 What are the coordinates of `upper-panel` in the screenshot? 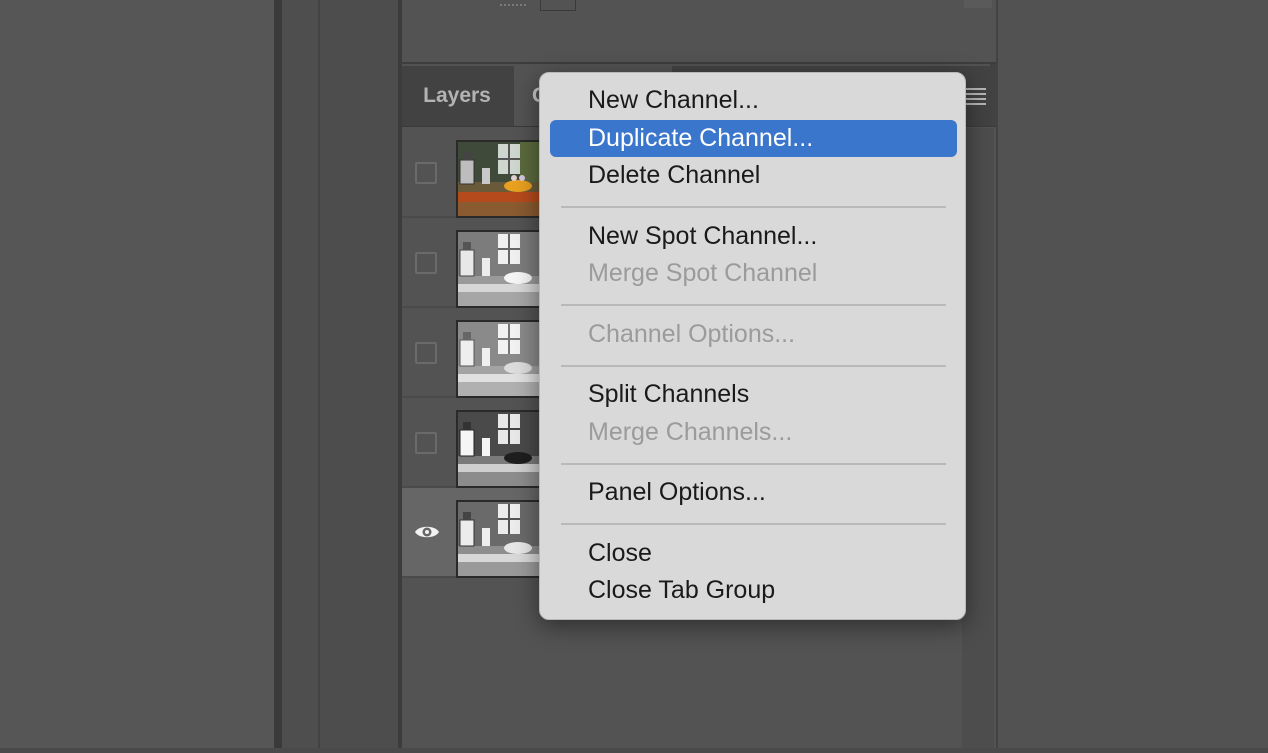 It's located at (699, 32).